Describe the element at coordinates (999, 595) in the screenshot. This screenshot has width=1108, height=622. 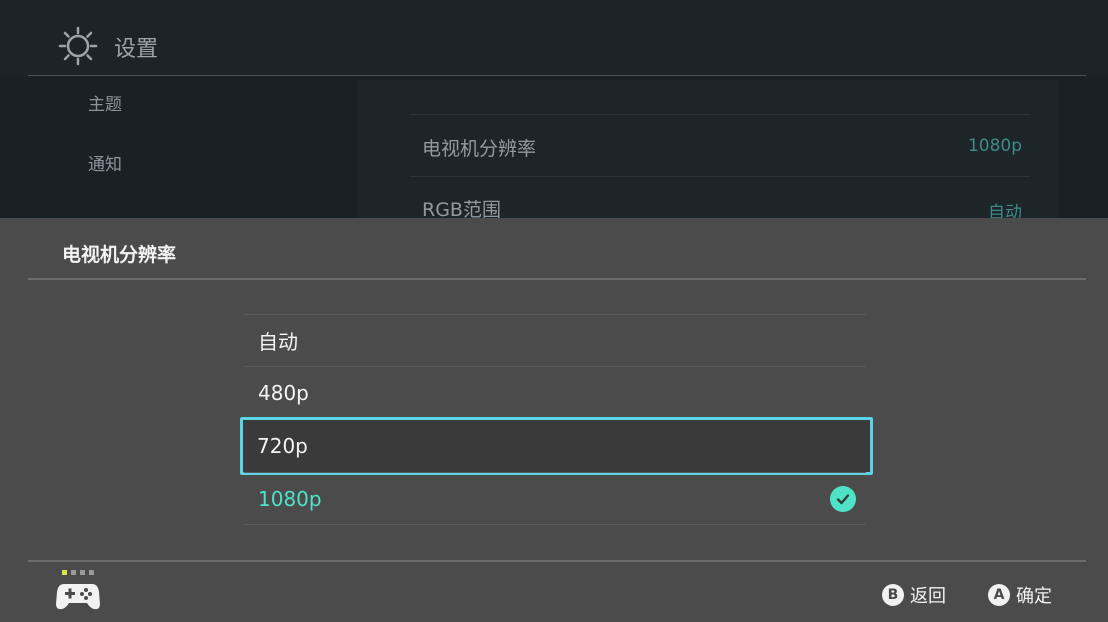
I see `a-button-icon: A` at that location.